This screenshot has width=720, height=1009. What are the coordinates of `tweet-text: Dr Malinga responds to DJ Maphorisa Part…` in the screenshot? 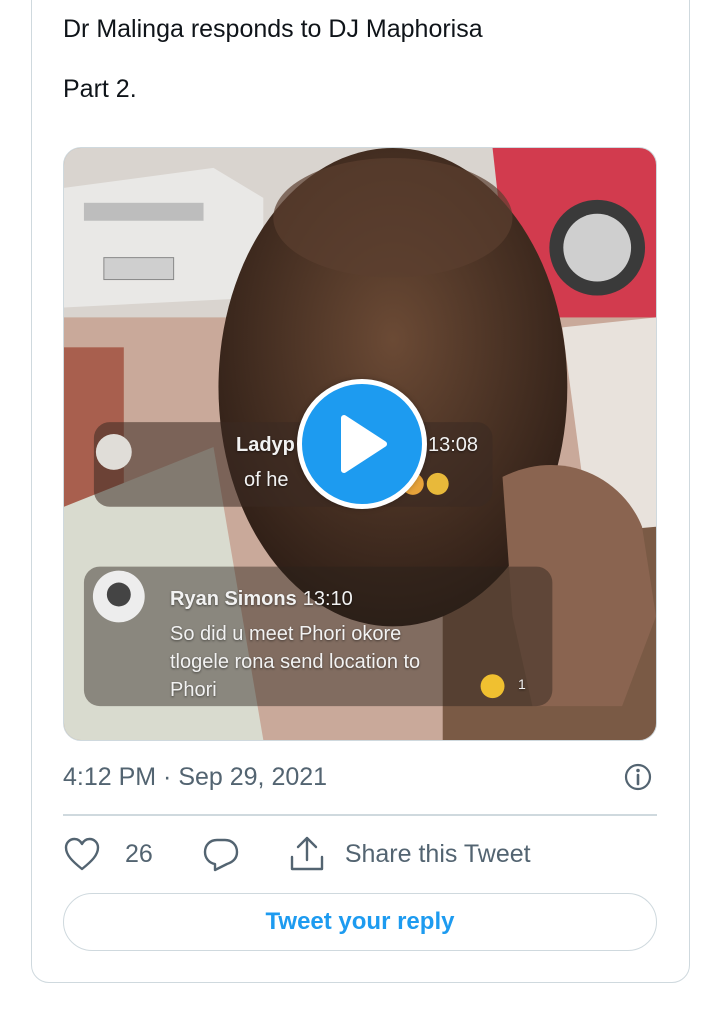 It's located at (273, 59).